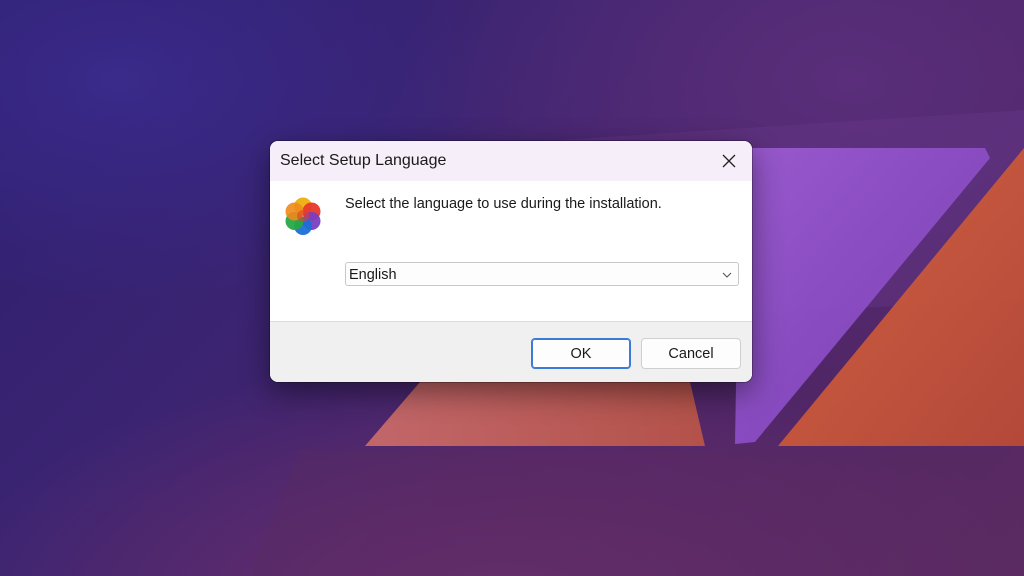 Image resolution: width=1024 pixels, height=576 pixels. Describe the element at coordinates (511, 351) in the screenshot. I see `dialog-footer: OK Cancel` at that location.